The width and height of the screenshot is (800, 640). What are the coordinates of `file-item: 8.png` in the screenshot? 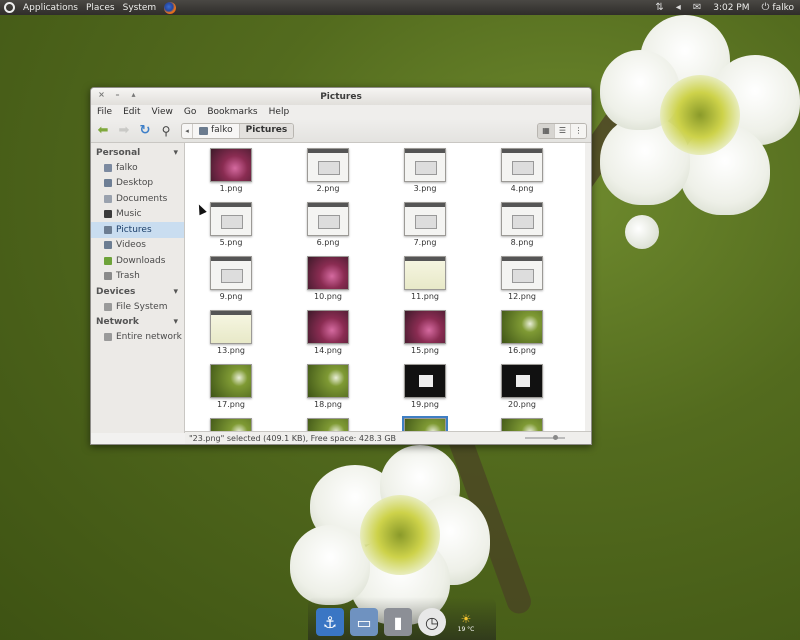 It's located at (522, 224).